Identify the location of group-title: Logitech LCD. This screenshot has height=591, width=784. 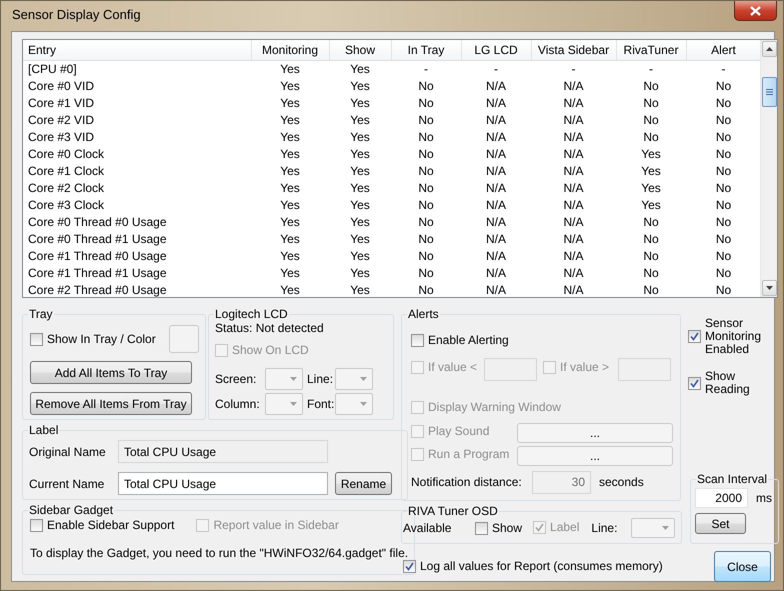
(251, 314).